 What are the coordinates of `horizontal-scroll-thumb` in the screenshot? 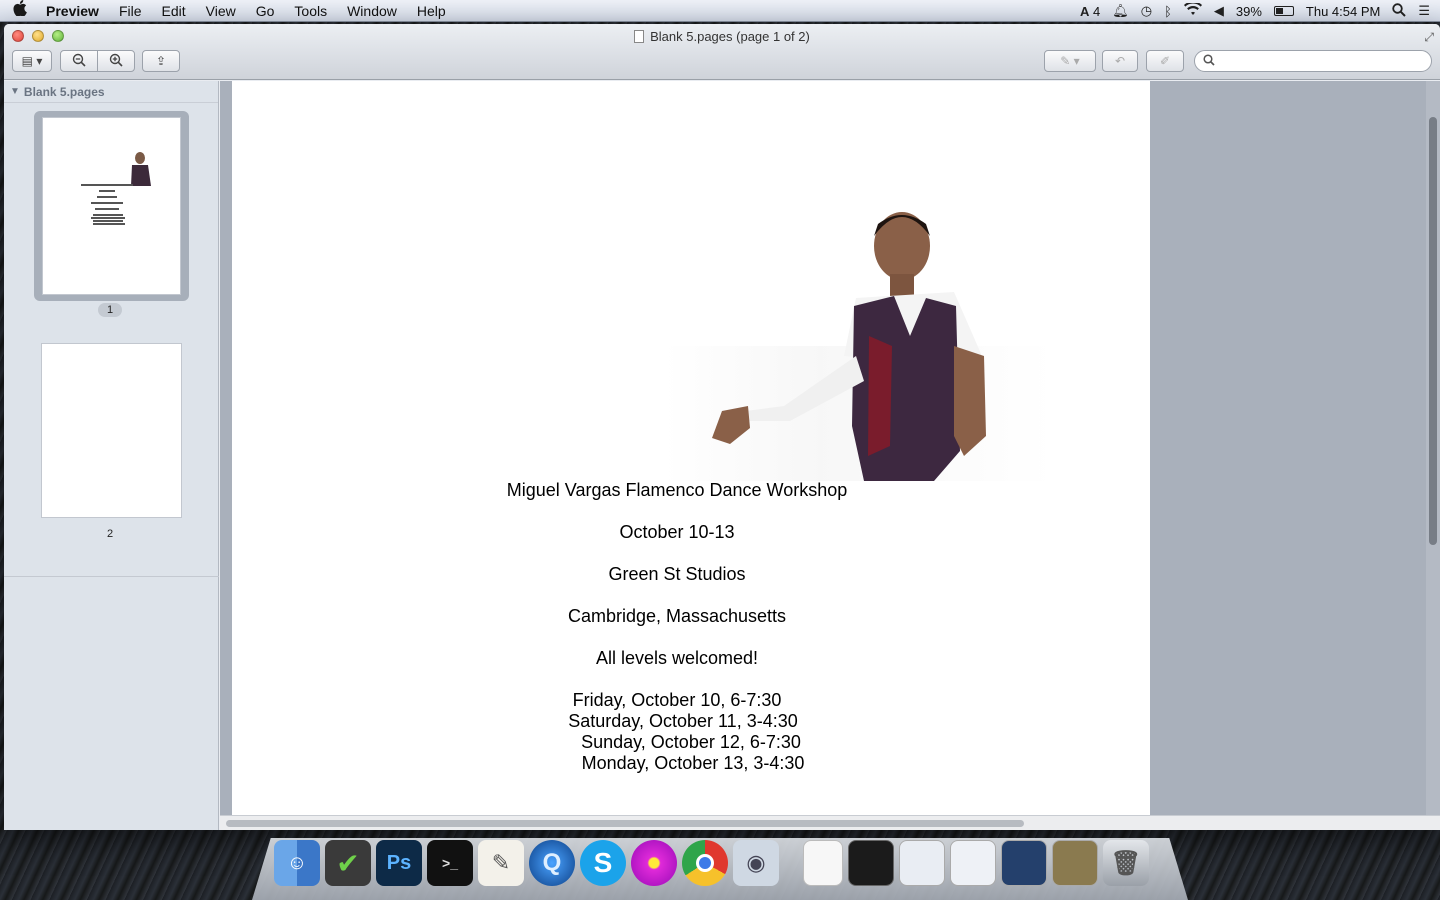 It's located at (625, 823).